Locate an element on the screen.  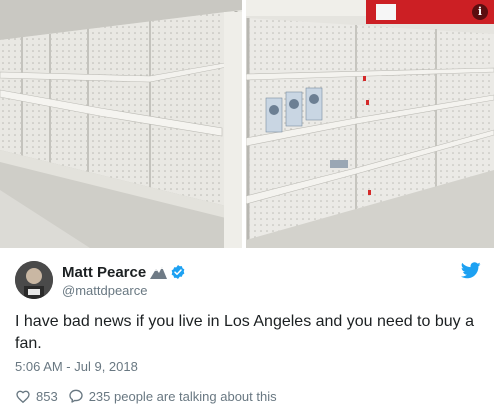
conversation-count-text: 235 people are talking about this is located at coordinates (182, 396).